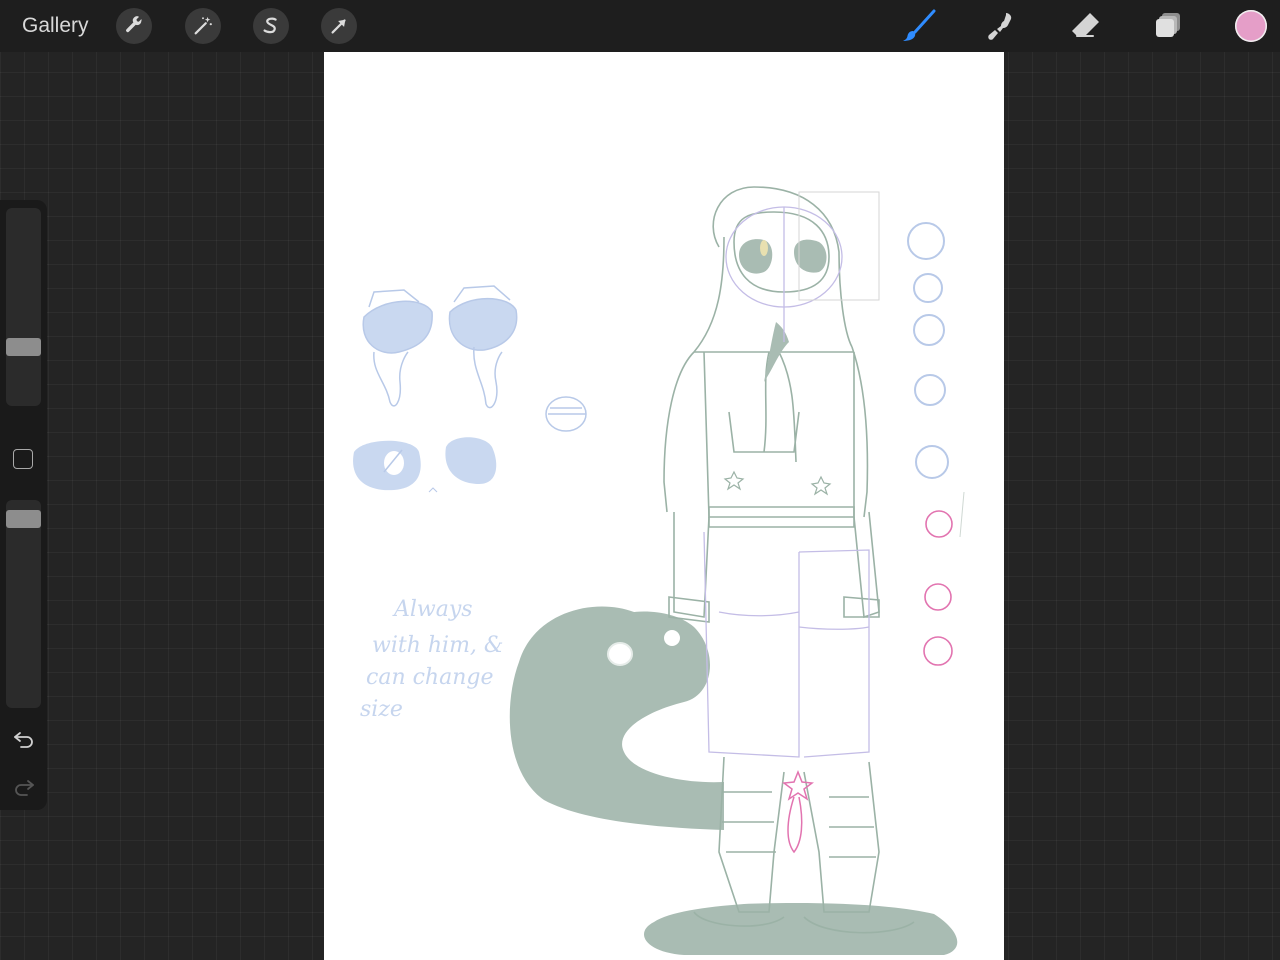  Describe the element at coordinates (432, 609) in the screenshot. I see `note-line-1: Always` at that location.